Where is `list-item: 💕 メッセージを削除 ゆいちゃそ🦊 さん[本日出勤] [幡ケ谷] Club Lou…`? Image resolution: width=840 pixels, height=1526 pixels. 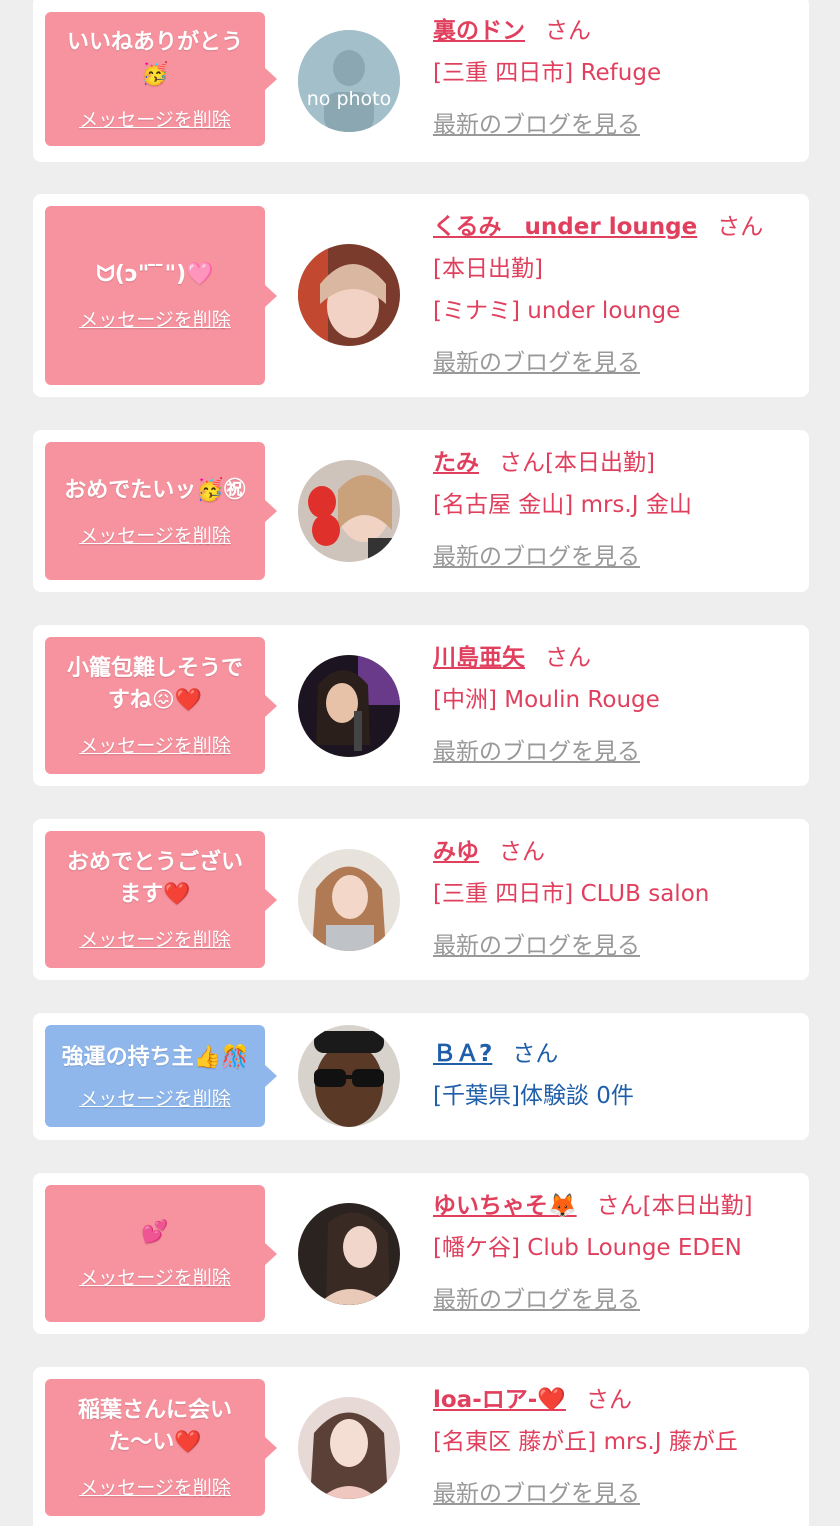
list-item: 💕 メッセージを削除 ゆいちゃそ🦊 さん[本日出勤] [幡ケ谷] Club Lou… is located at coordinates (421, 1253).